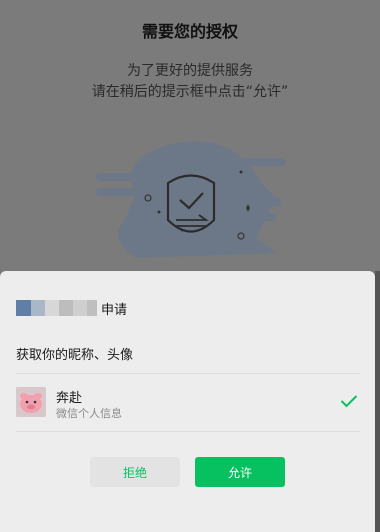 The width and height of the screenshot is (380, 532). What do you see at coordinates (191, 199) in the screenshot?
I see `shield-check-icon` at bounding box center [191, 199].